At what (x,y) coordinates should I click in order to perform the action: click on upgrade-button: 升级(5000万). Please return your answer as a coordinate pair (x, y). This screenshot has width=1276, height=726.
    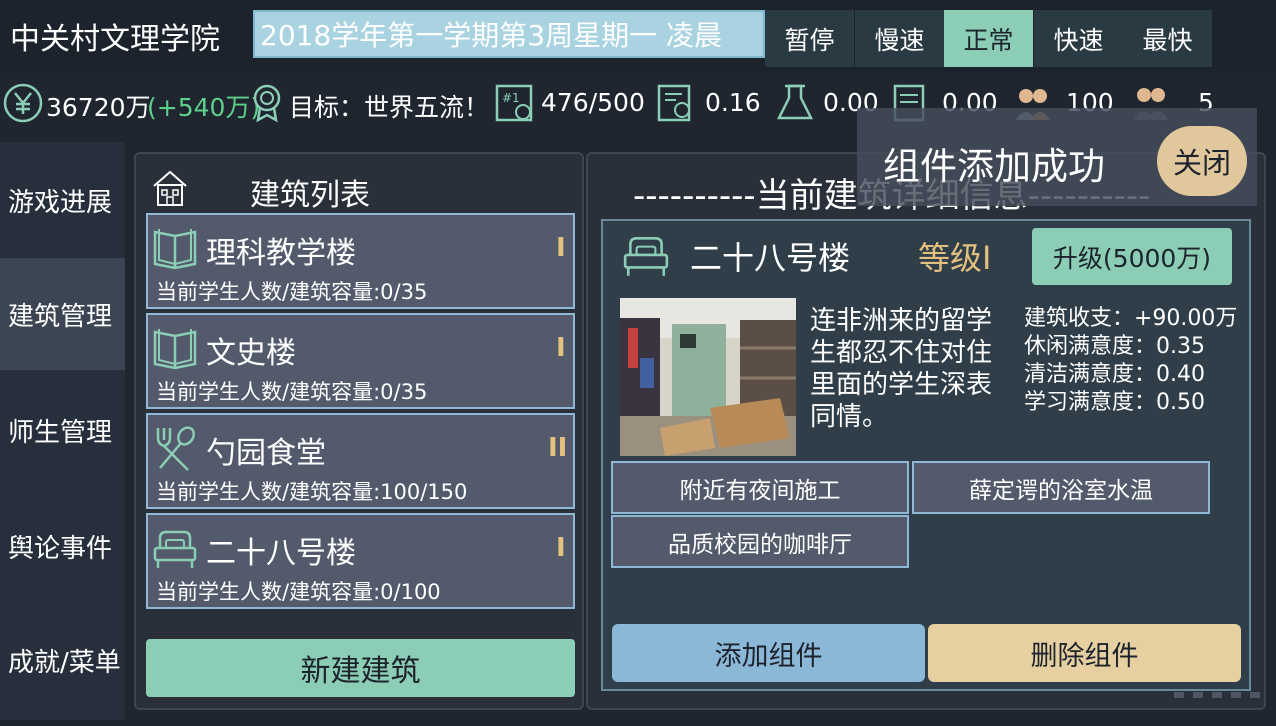
    Looking at the image, I should click on (1132, 256).